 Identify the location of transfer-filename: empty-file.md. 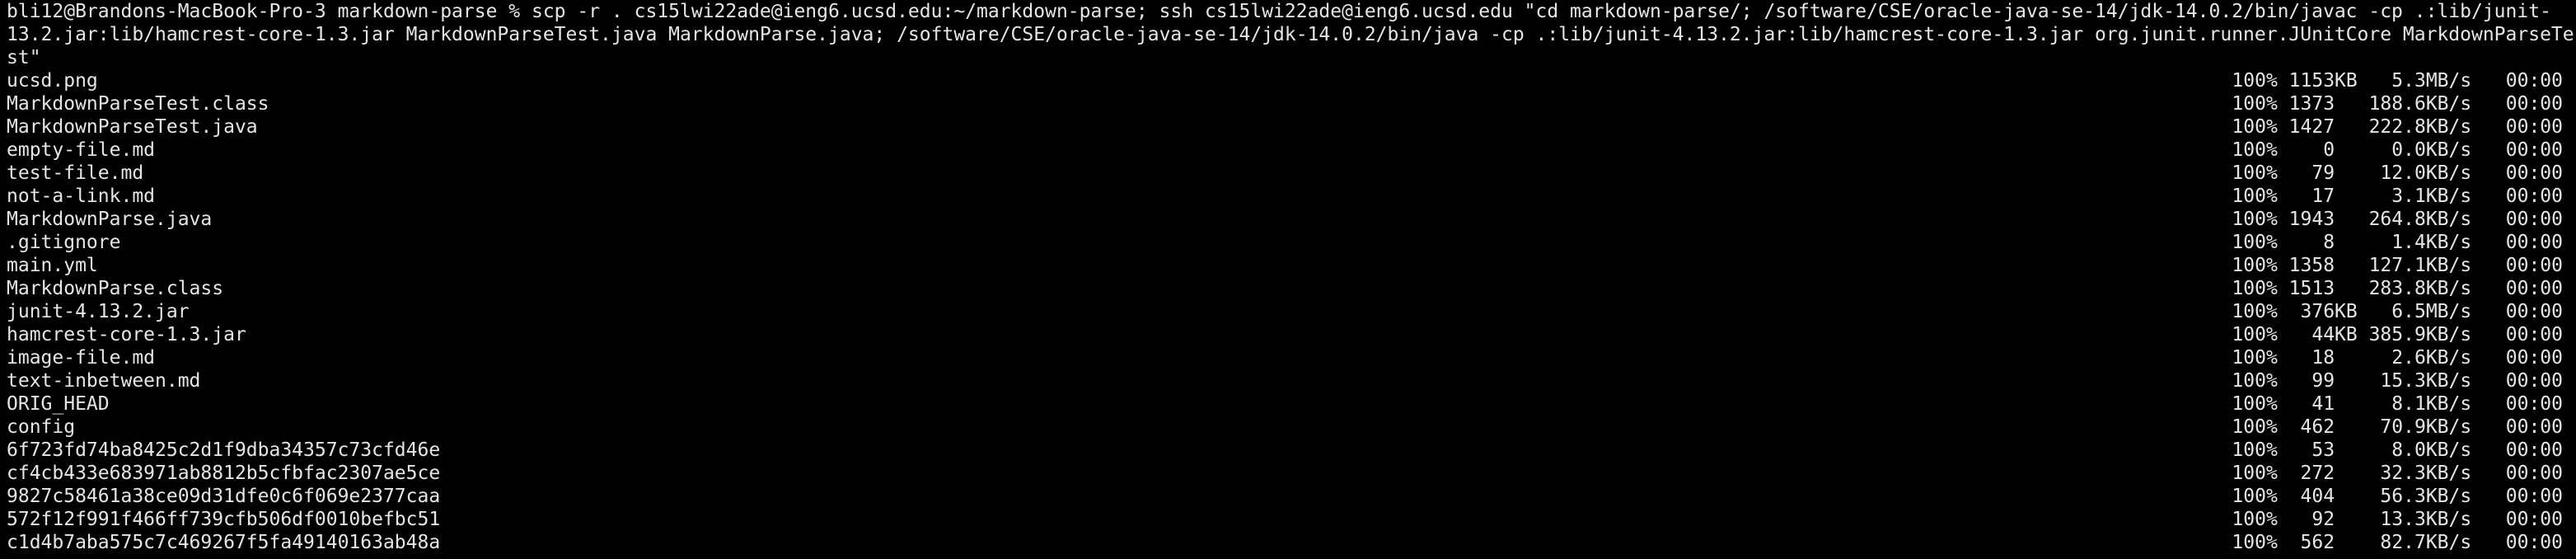
(81, 150).